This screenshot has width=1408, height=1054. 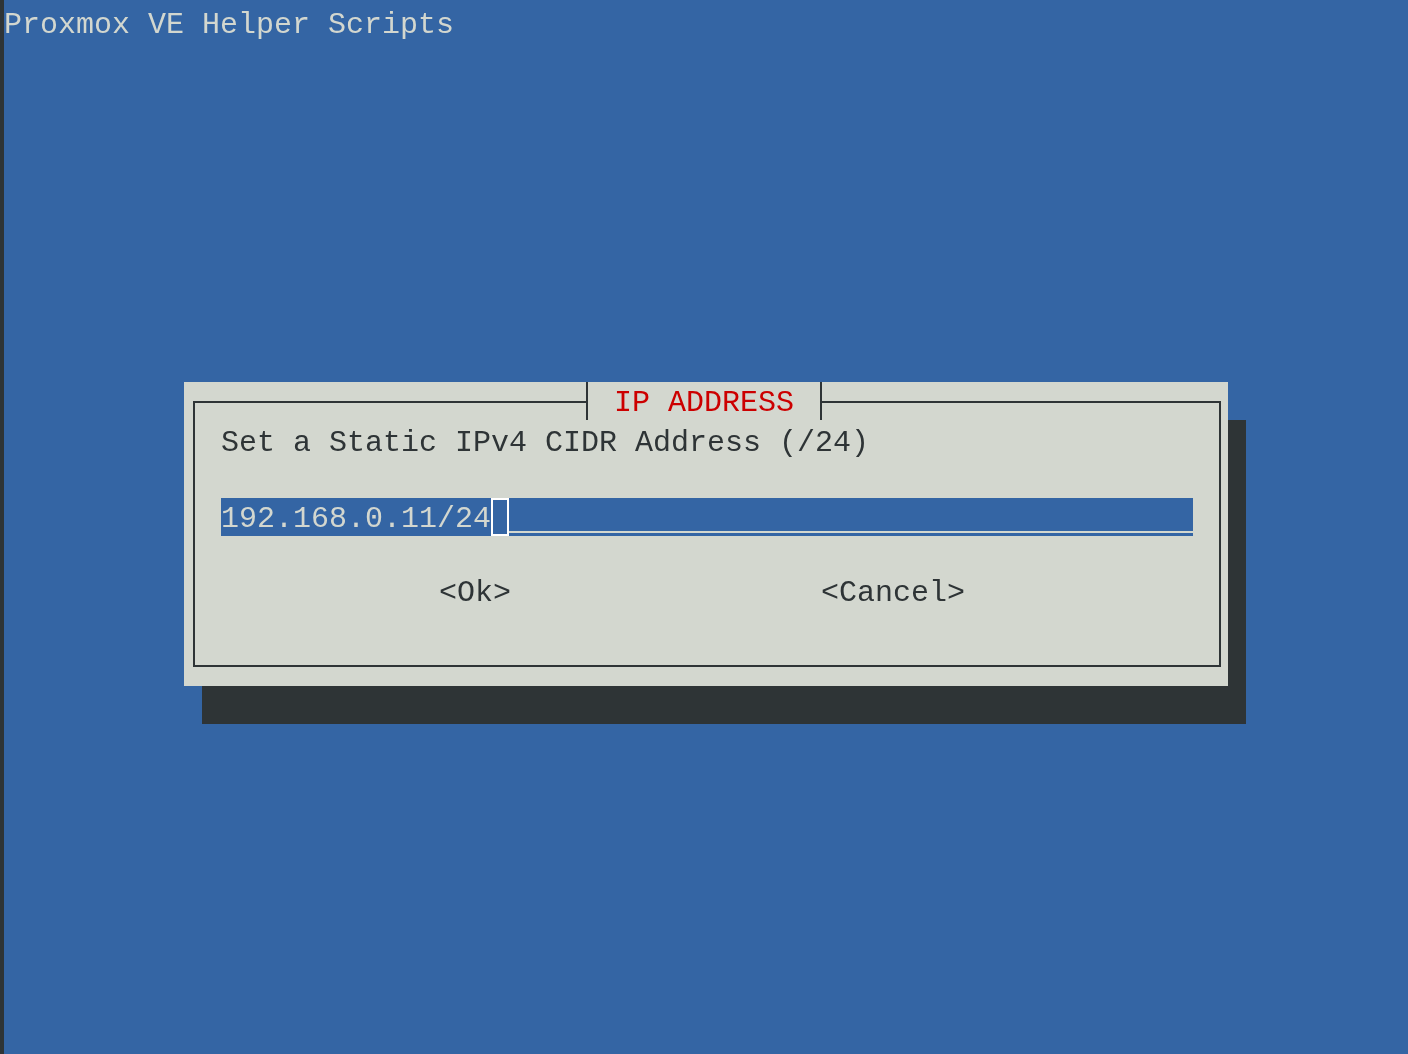 I want to click on text-cursor-icon, so click(x=500, y=517).